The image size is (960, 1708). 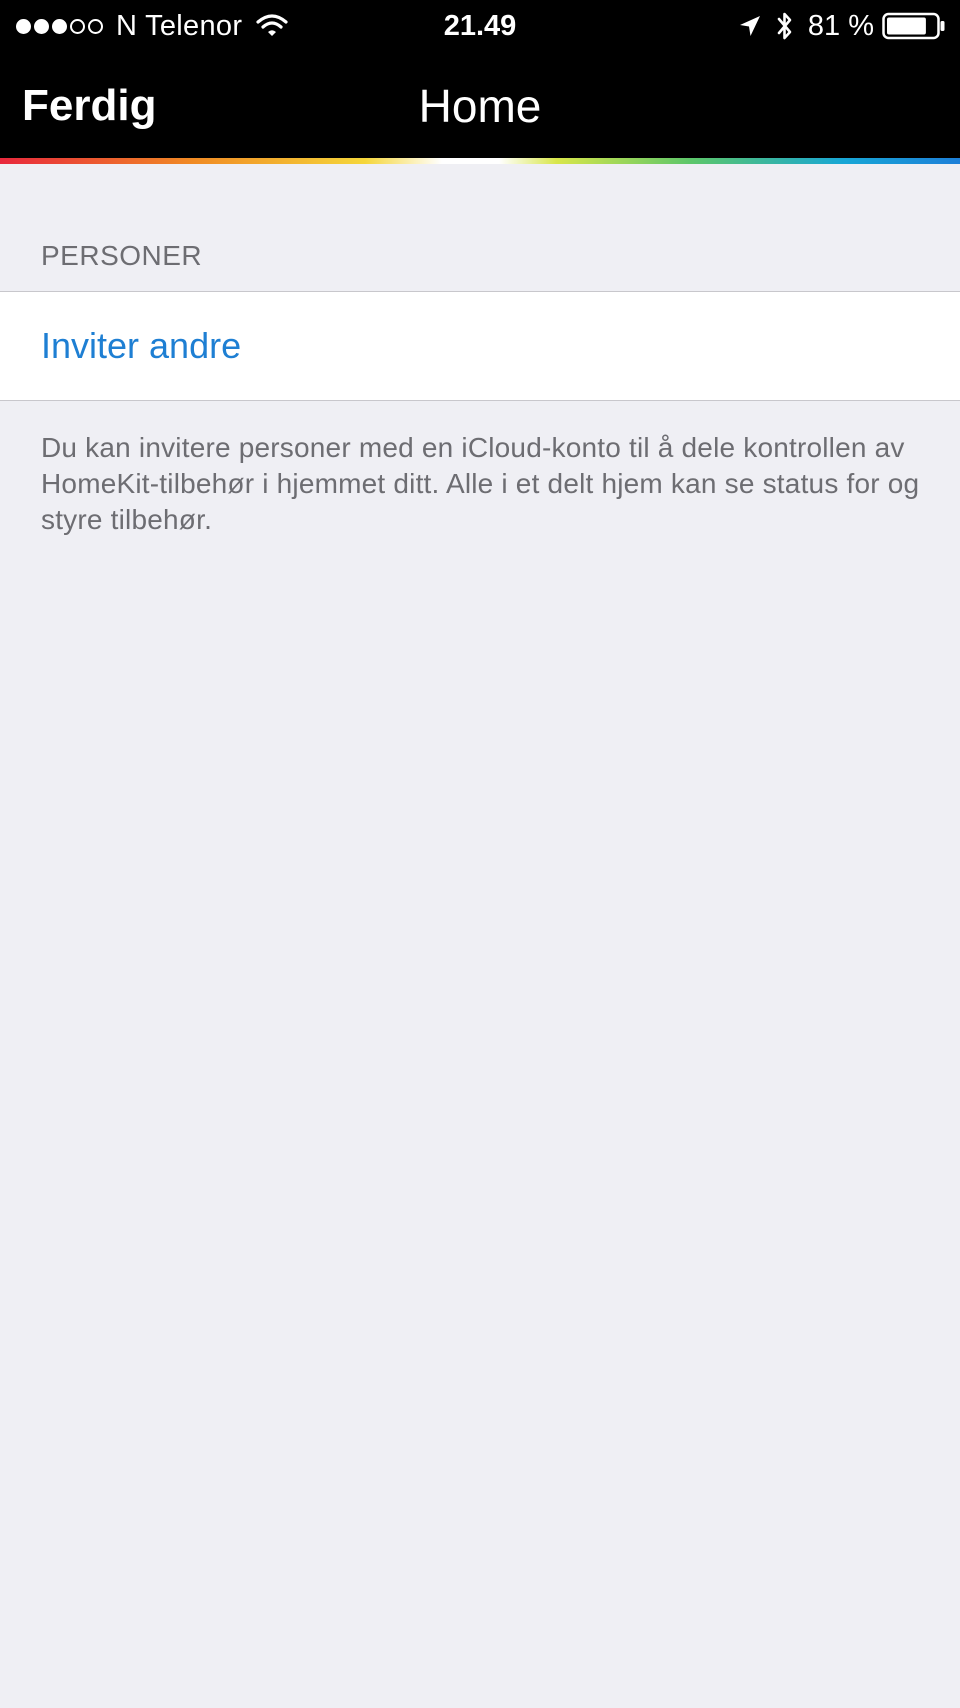 I want to click on battery-percentage: 81 %, so click(x=840, y=25).